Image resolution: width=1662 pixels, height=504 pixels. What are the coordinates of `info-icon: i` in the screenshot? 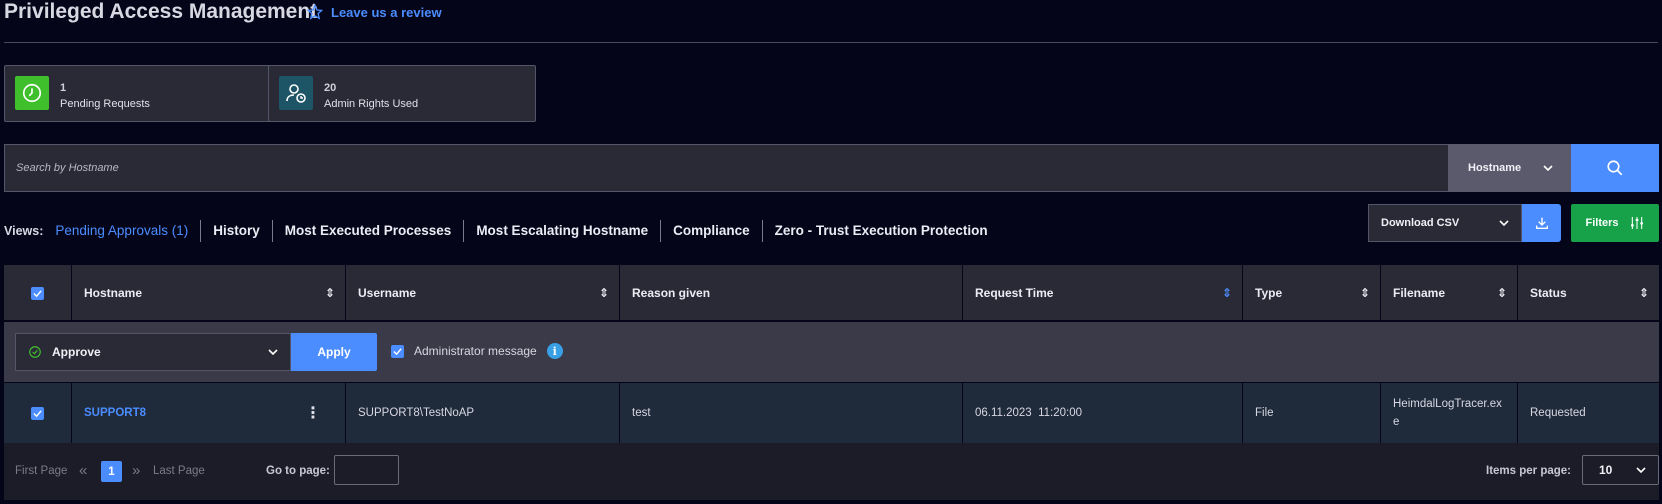 It's located at (554, 351).